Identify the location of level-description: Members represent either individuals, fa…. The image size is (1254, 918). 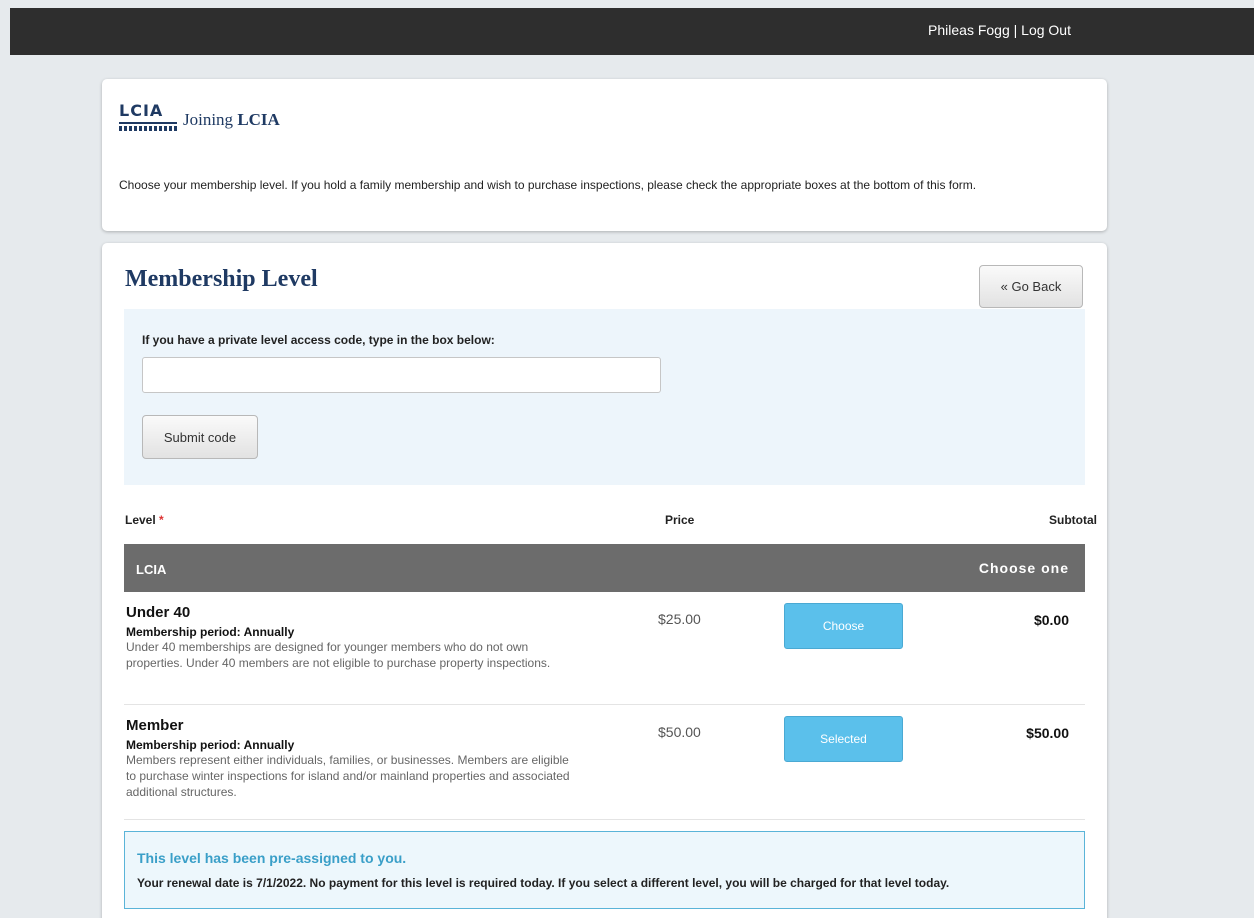
(348, 776).